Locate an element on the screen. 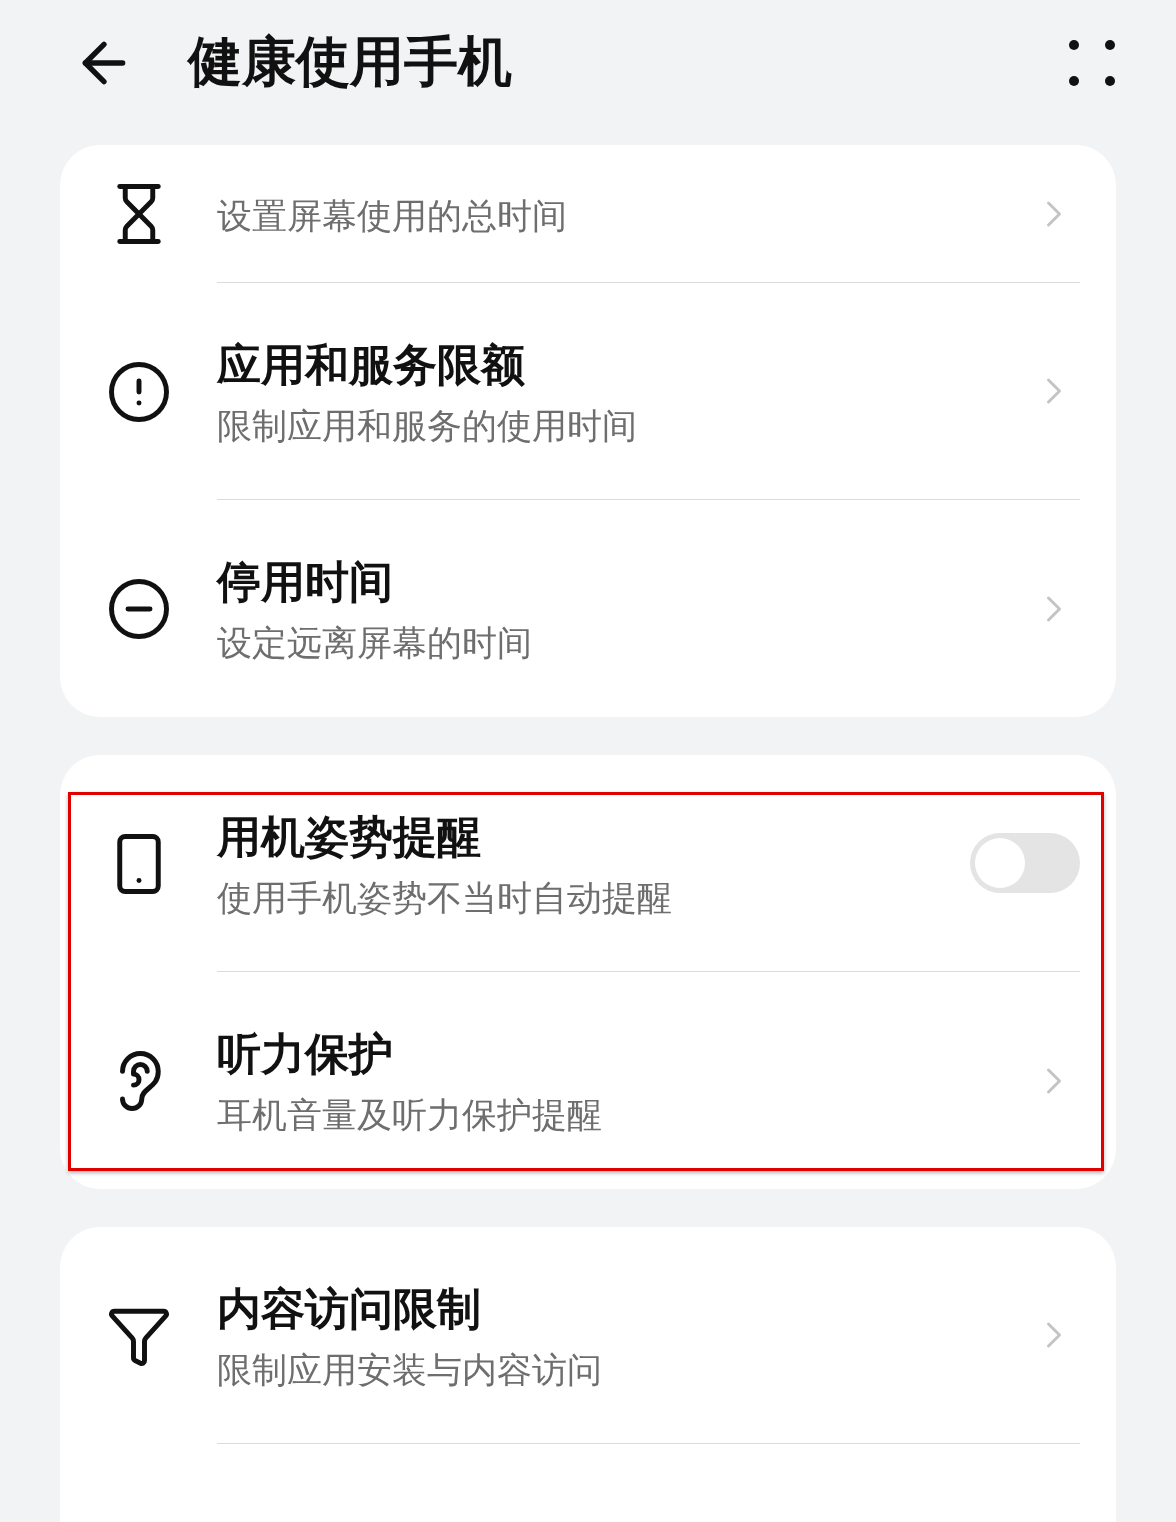 This screenshot has width=1176, height=1522. setting-title: 用机姿势提醒 is located at coordinates (593, 836).